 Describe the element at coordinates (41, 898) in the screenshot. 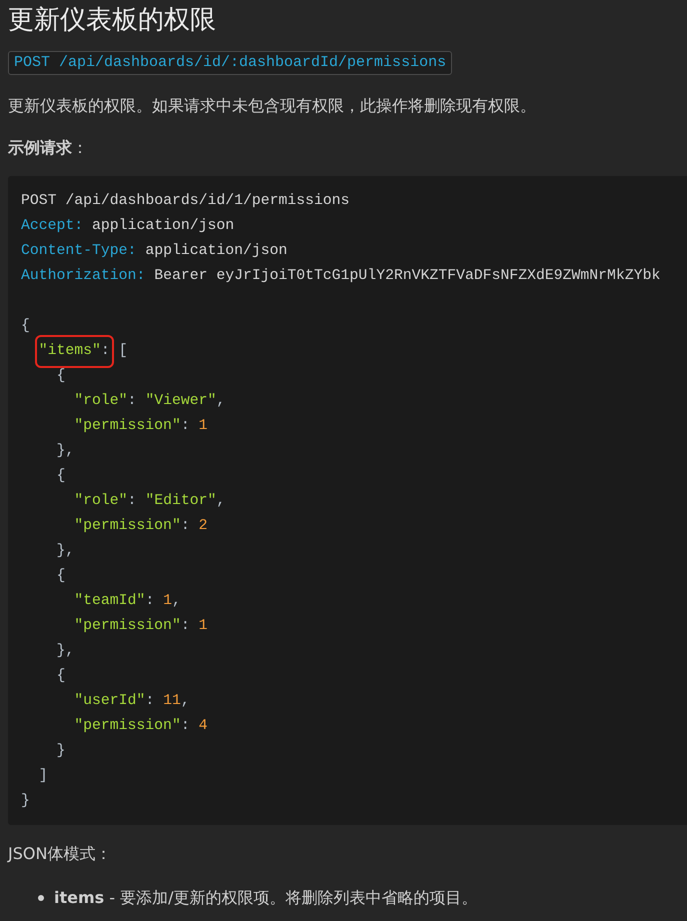

I see `bullet-icon` at that location.